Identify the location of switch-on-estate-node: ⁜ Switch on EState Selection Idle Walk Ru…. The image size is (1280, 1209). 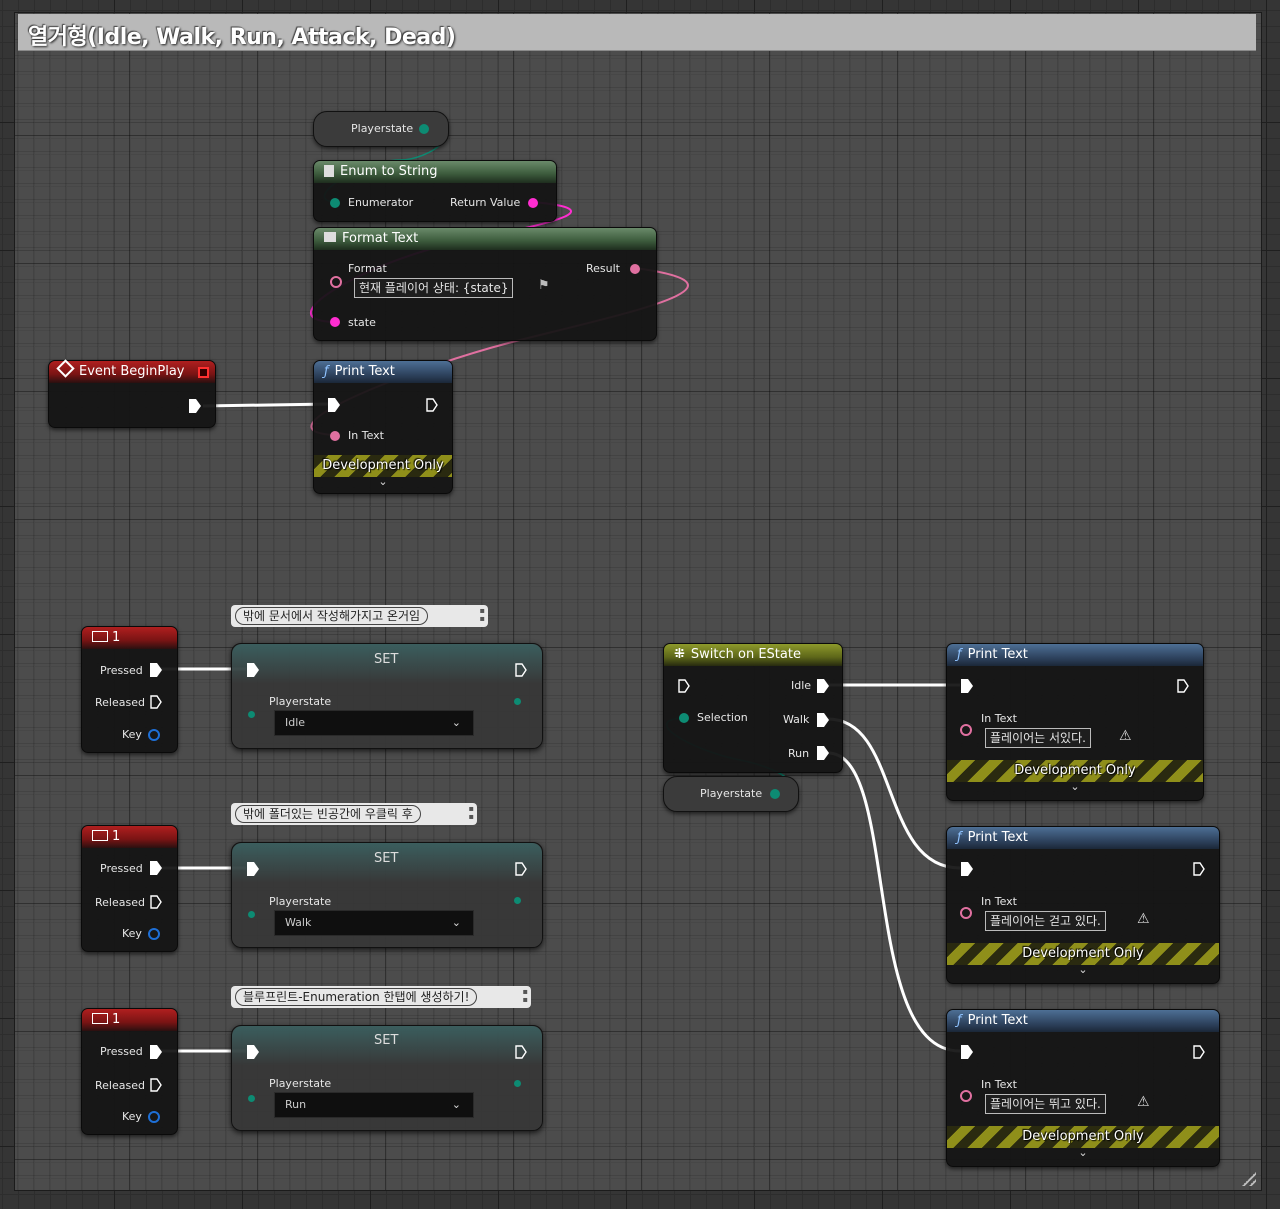
(753, 708).